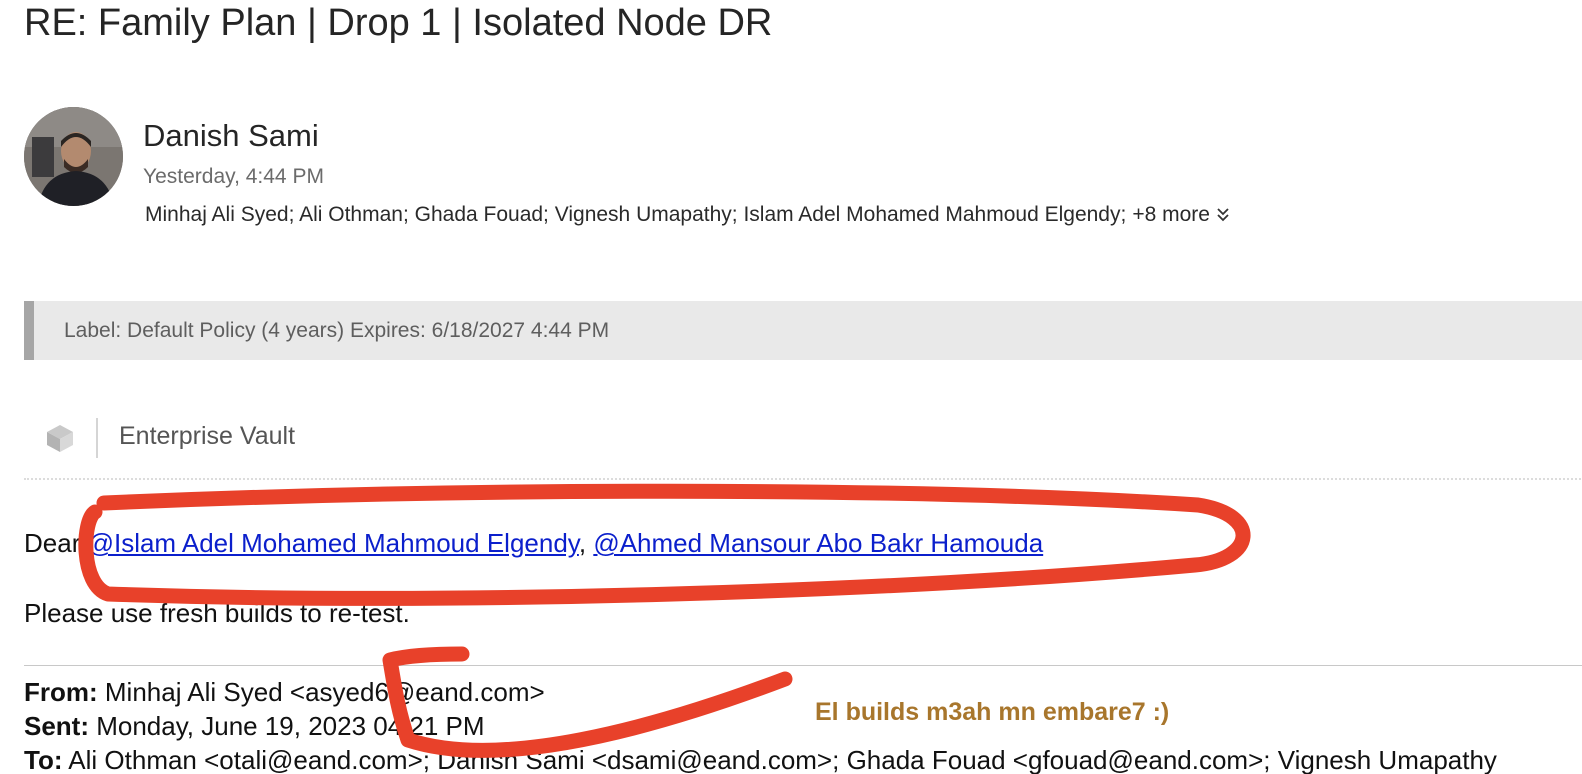  Describe the element at coordinates (1223, 215) in the screenshot. I see `double-chevron-down-icon` at that location.